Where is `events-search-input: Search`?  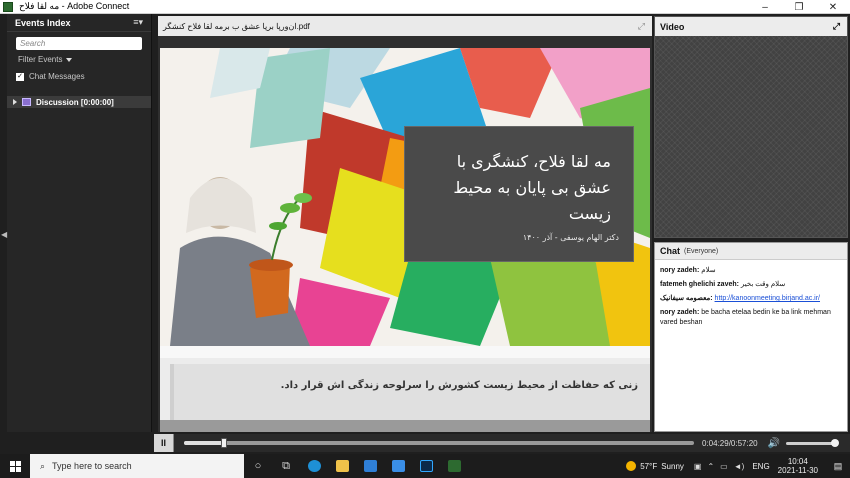 events-search-input: Search is located at coordinates (79, 43).